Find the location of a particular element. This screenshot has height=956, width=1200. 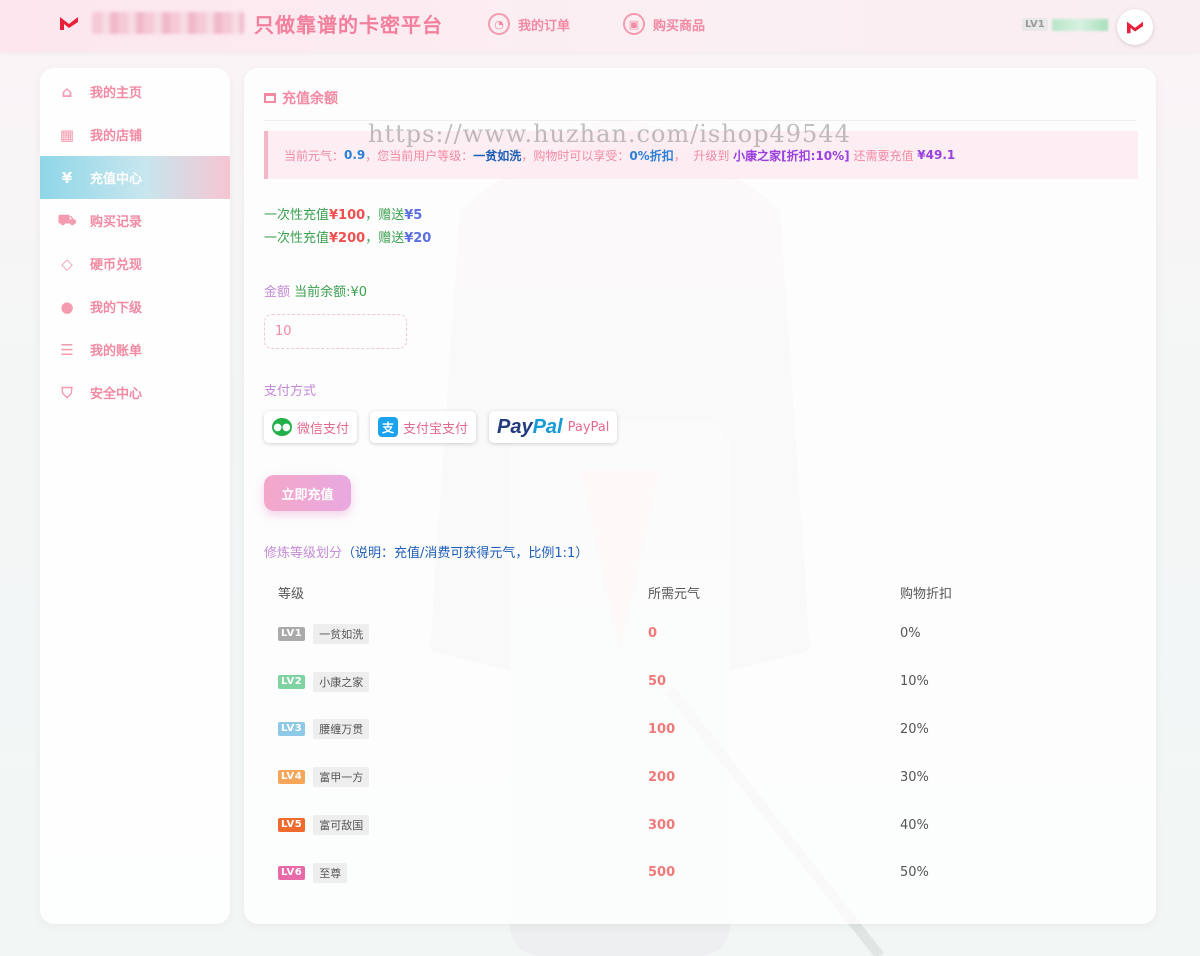

page-title-text: 充值余额 is located at coordinates (310, 99).